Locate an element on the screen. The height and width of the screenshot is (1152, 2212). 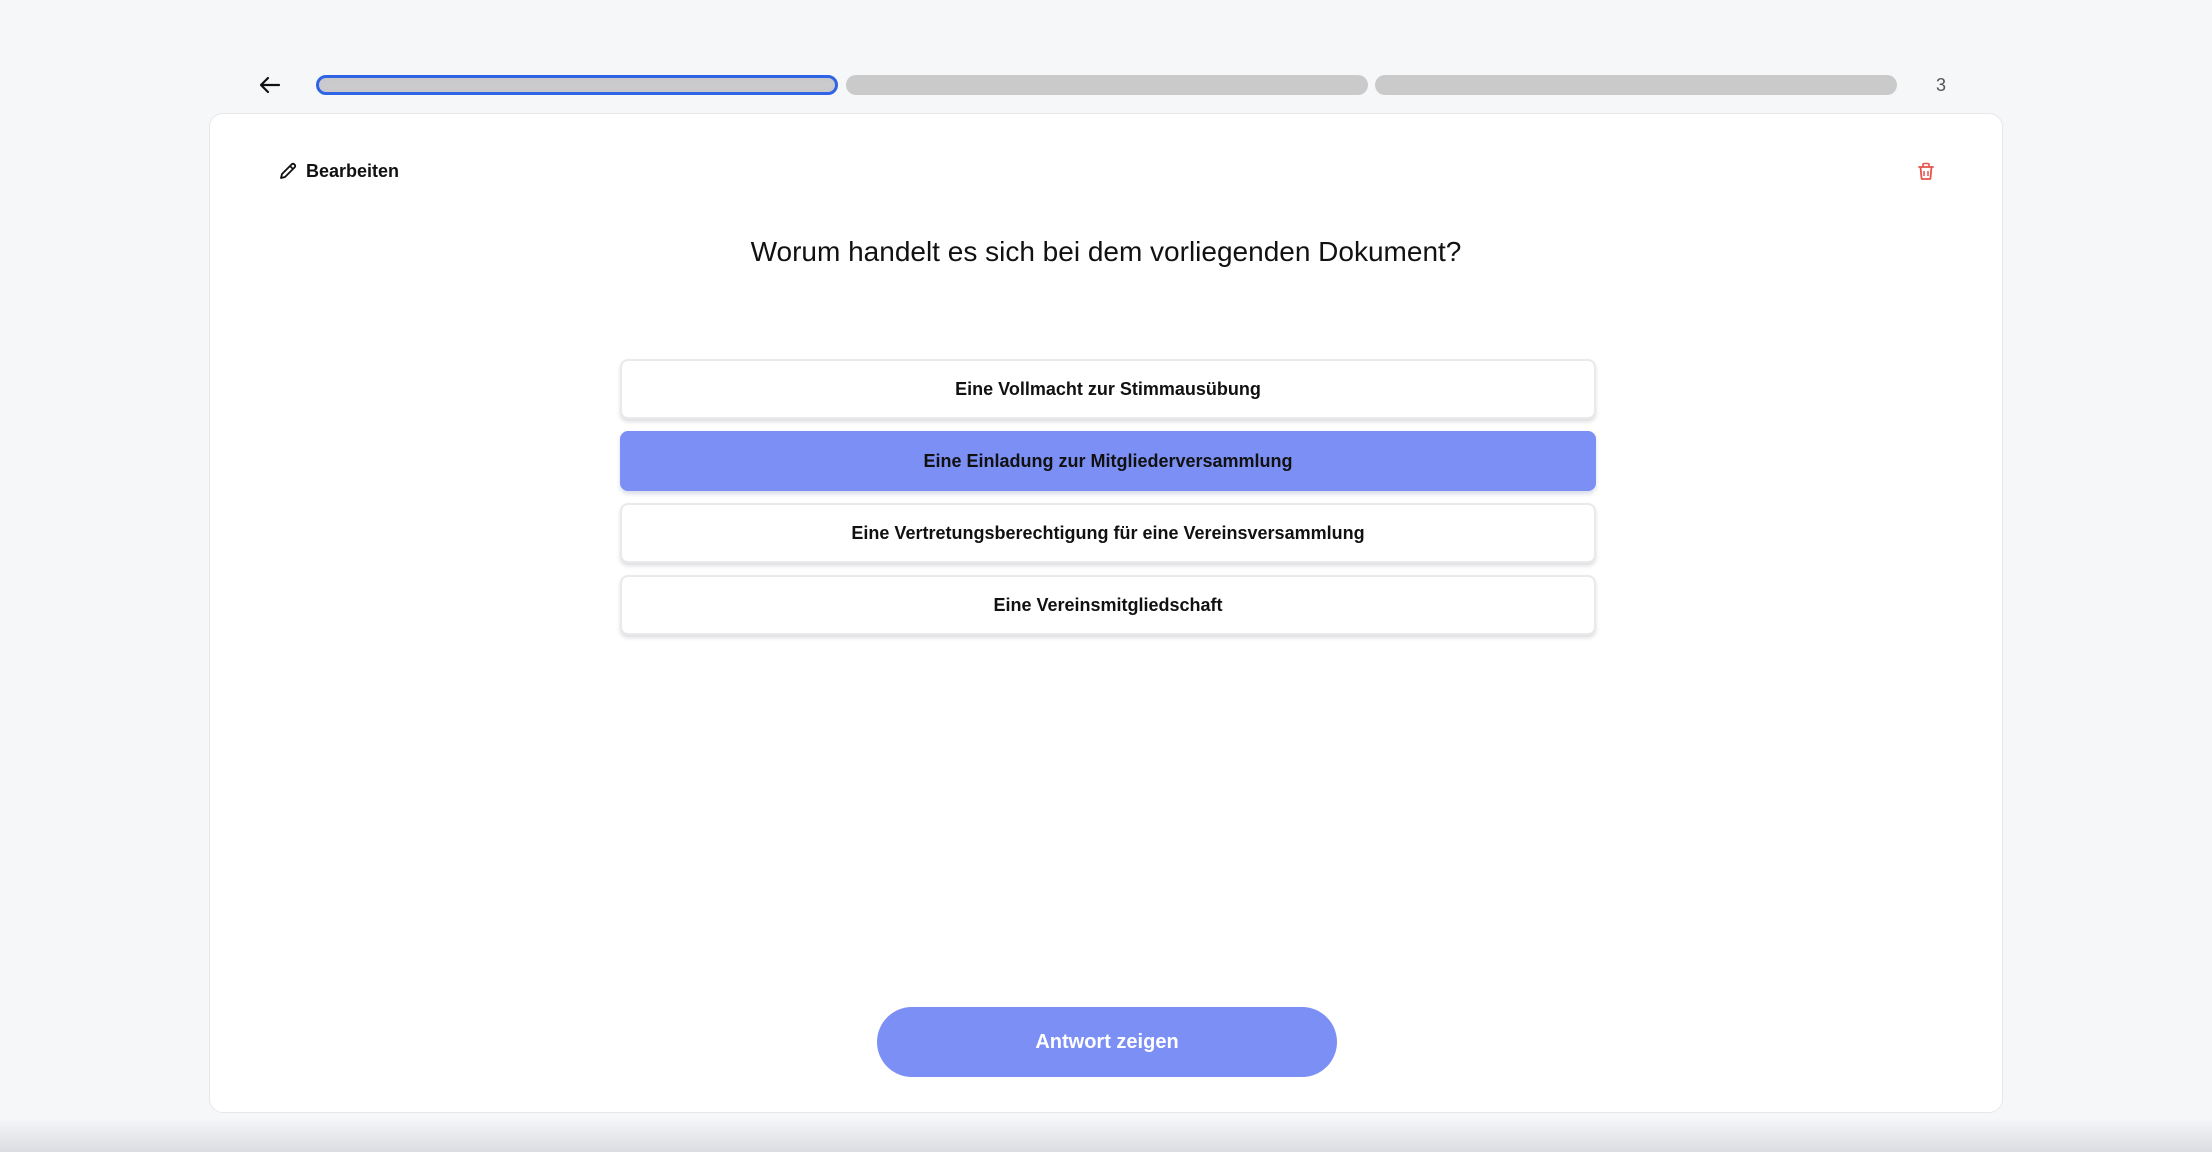
delete-button is located at coordinates (1926, 171).